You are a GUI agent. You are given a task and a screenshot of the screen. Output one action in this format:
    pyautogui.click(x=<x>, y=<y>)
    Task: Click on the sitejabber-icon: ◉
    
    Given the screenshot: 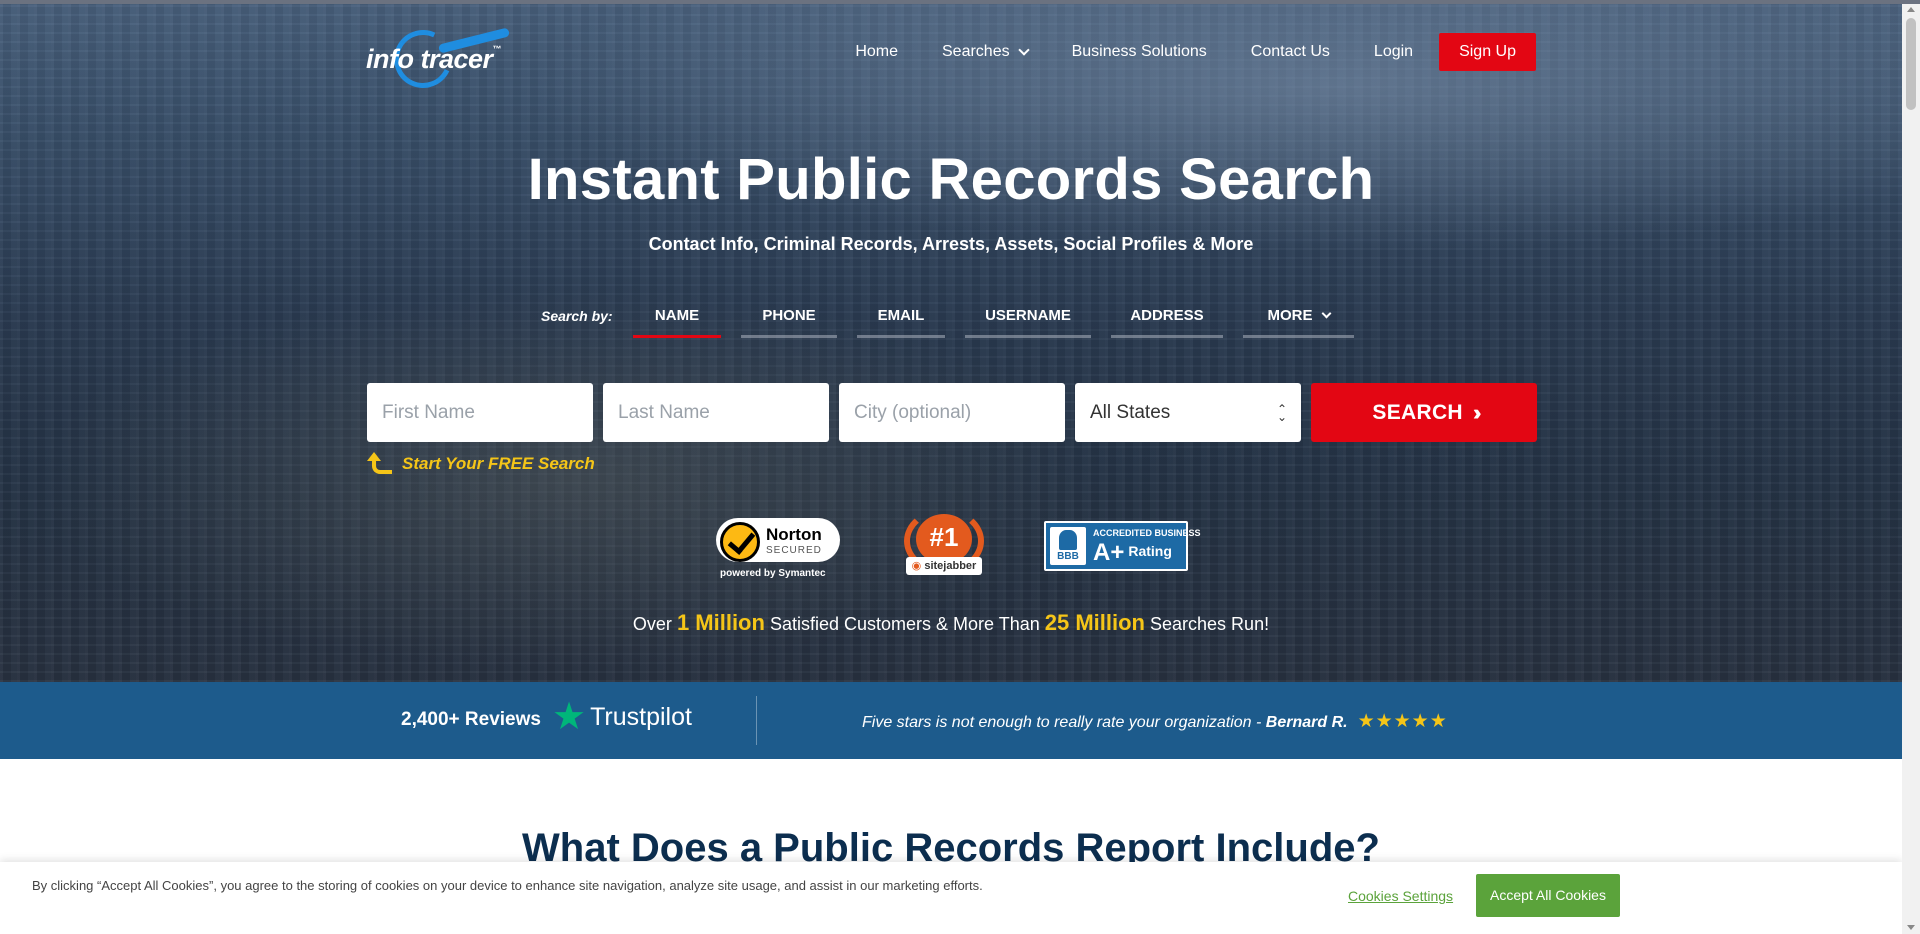 What is the action you would take?
    pyautogui.click(x=916, y=566)
    